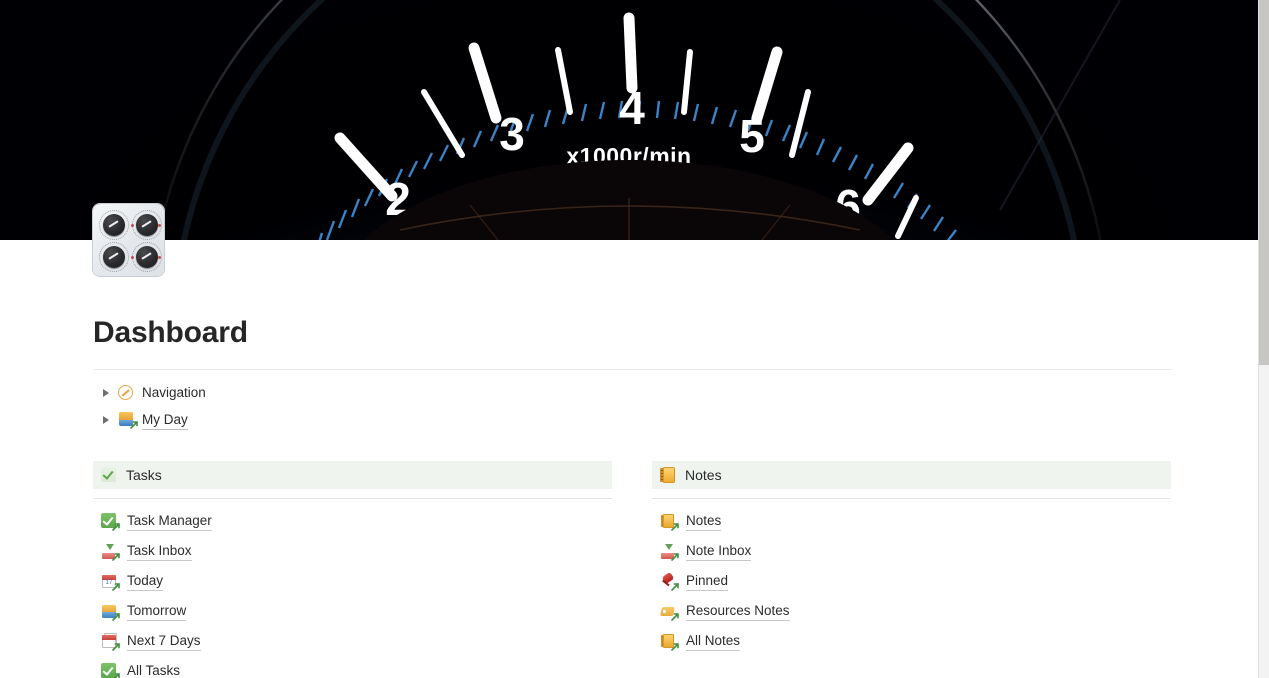 The height and width of the screenshot is (678, 1269). Describe the element at coordinates (911, 641) in the screenshot. I see `list-item-all-notes: All Notes` at that location.